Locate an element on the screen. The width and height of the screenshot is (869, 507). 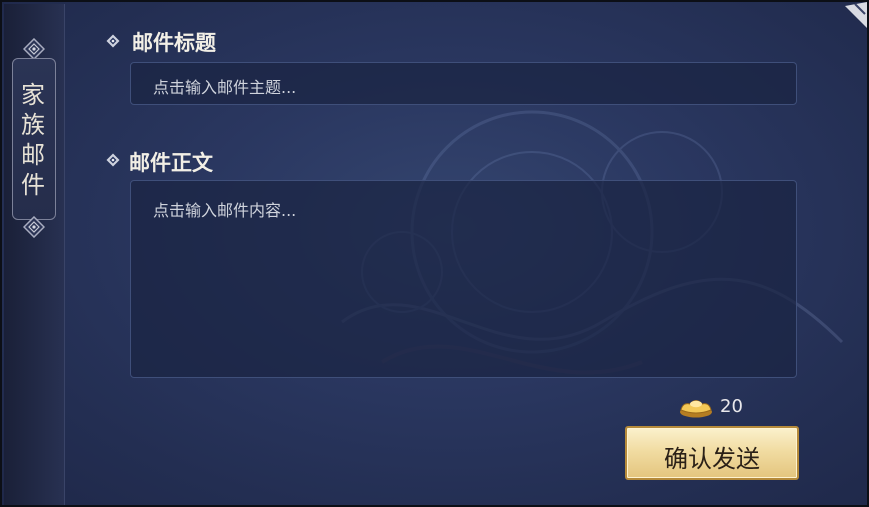
tab-label: 家族邮件 is located at coordinates (33, 140).